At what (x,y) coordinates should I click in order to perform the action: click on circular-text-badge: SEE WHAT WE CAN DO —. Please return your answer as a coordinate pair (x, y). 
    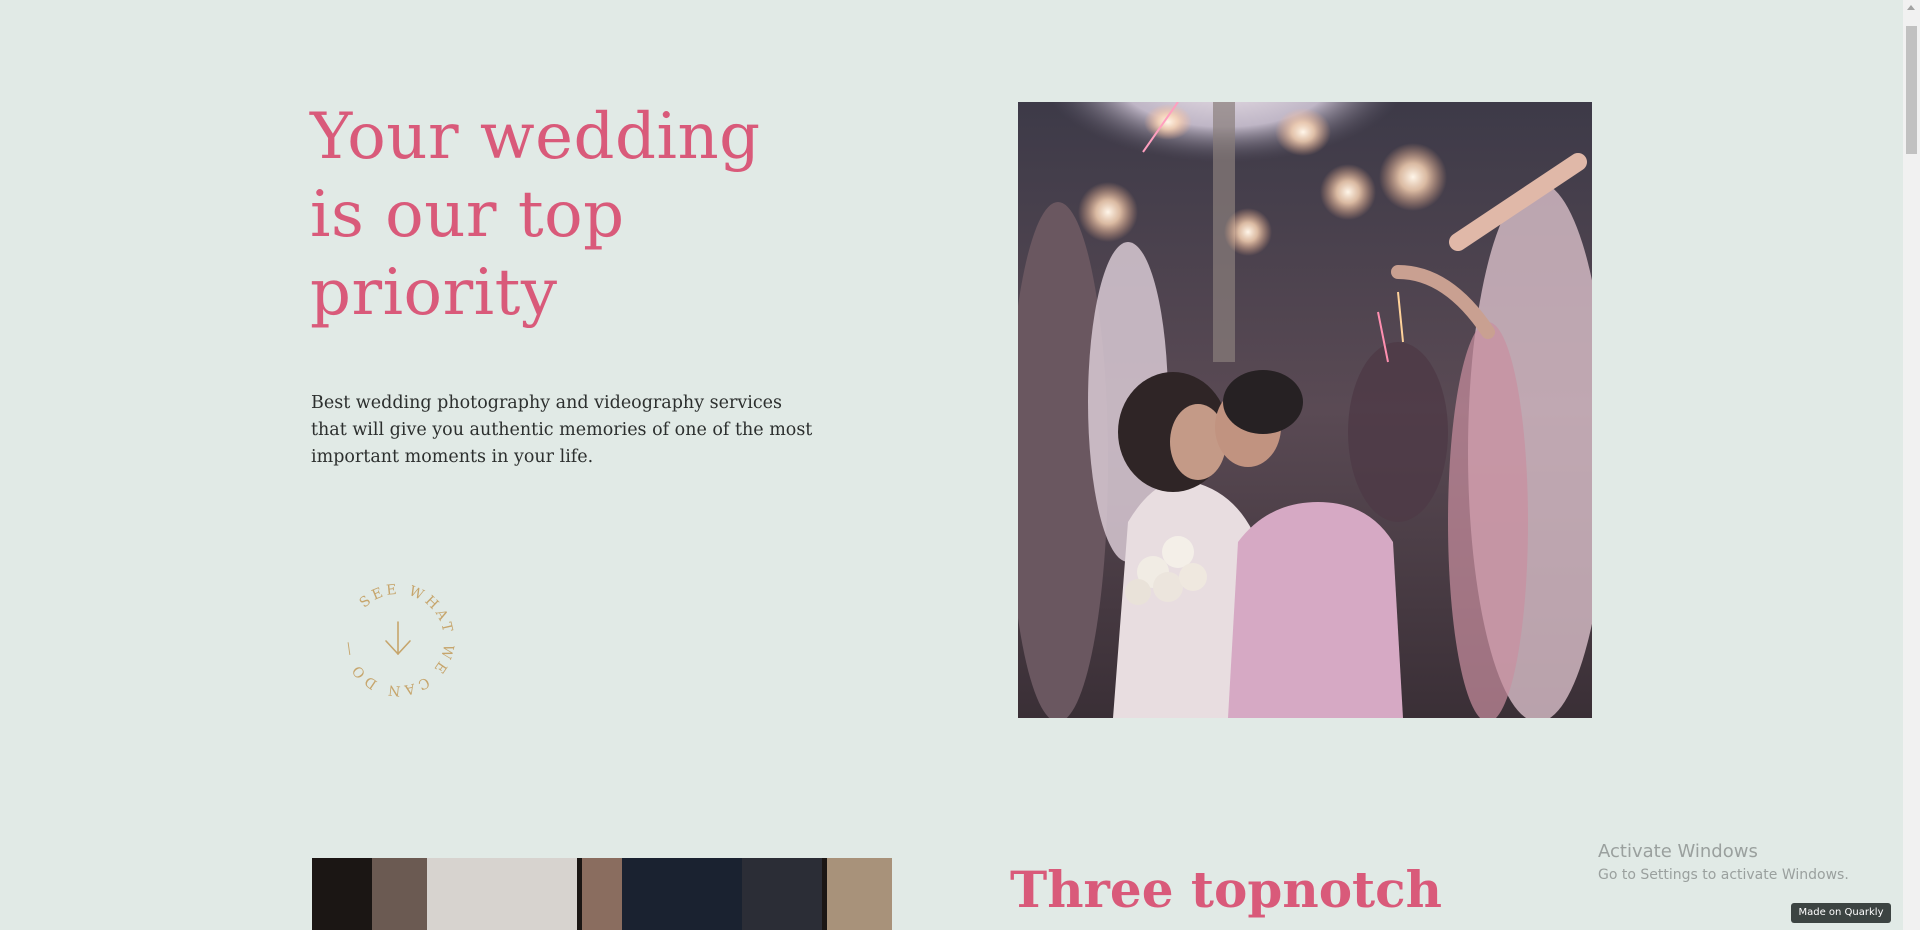
    Looking at the image, I should click on (396, 640).